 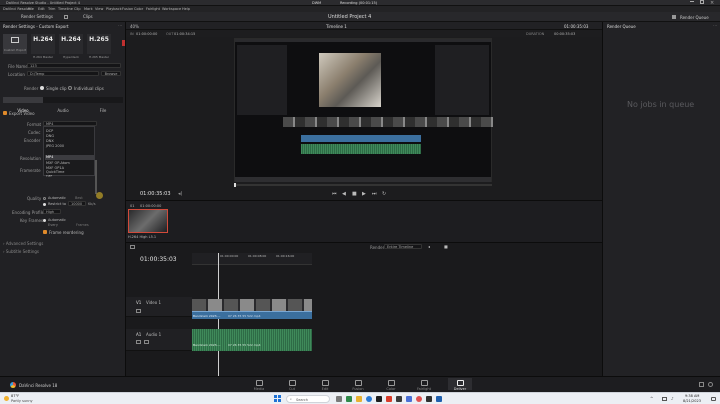 What do you see at coordinates (17, 9) in the screenshot?
I see `menu-item: DaVinci Resolve` at bounding box center [17, 9].